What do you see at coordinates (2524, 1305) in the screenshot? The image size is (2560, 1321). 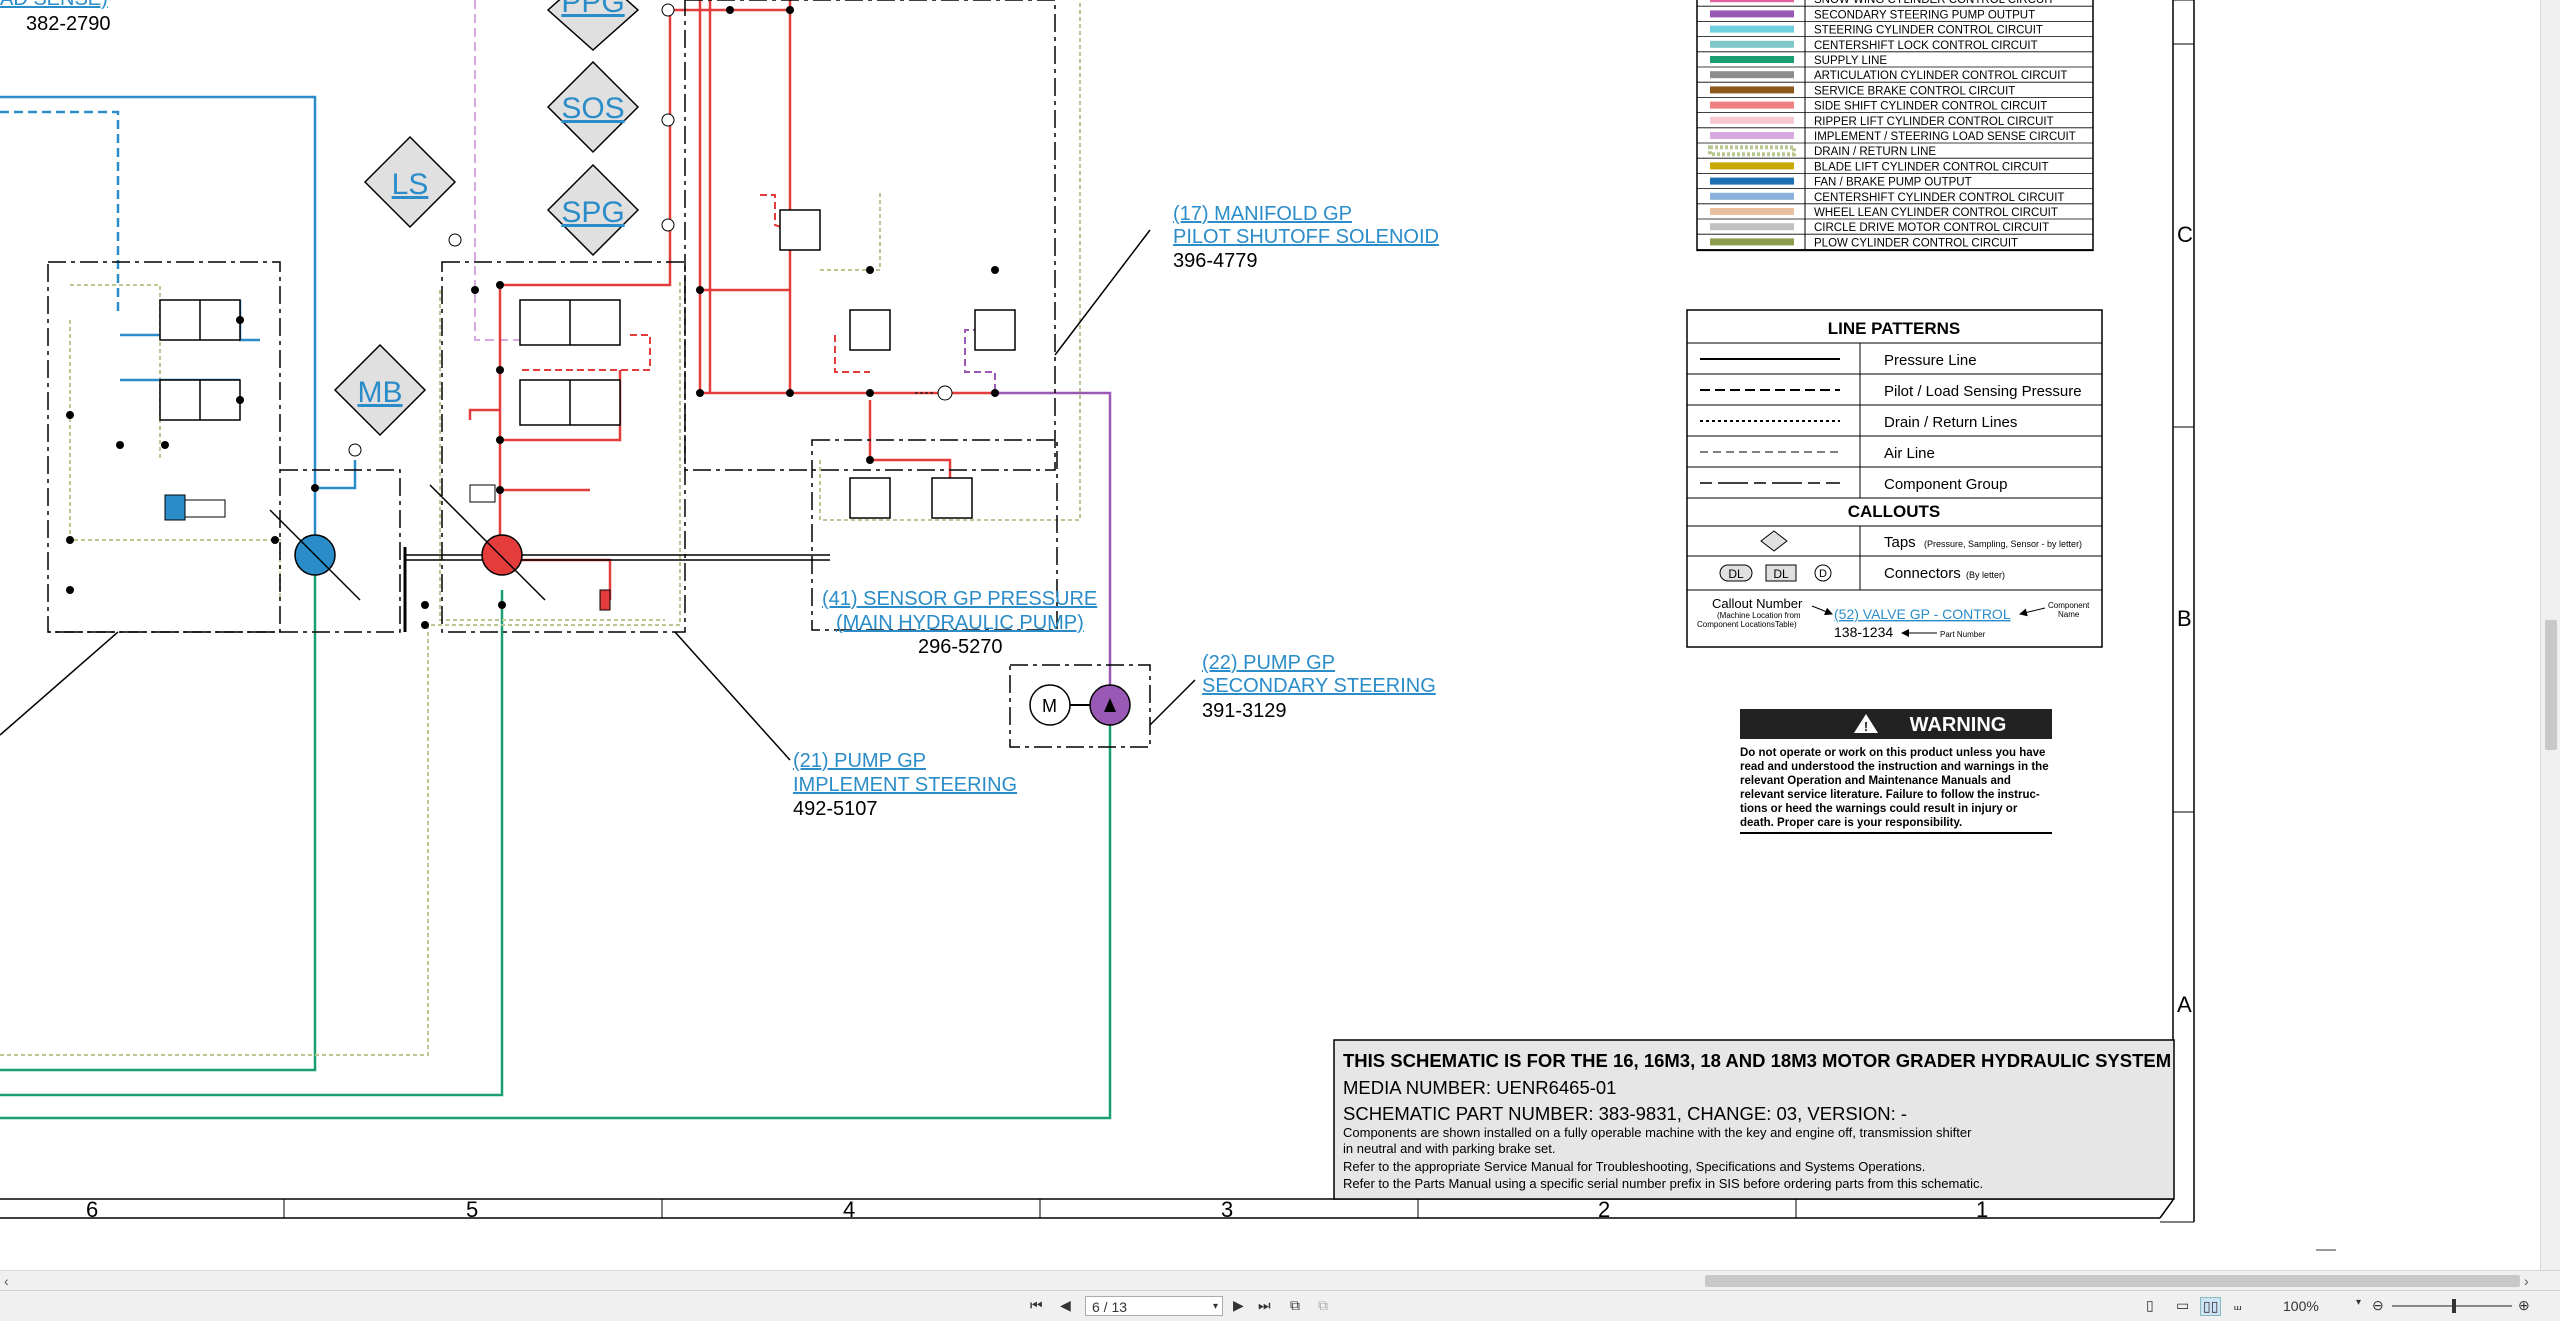 I see `zoom-in-icon: ⊕` at bounding box center [2524, 1305].